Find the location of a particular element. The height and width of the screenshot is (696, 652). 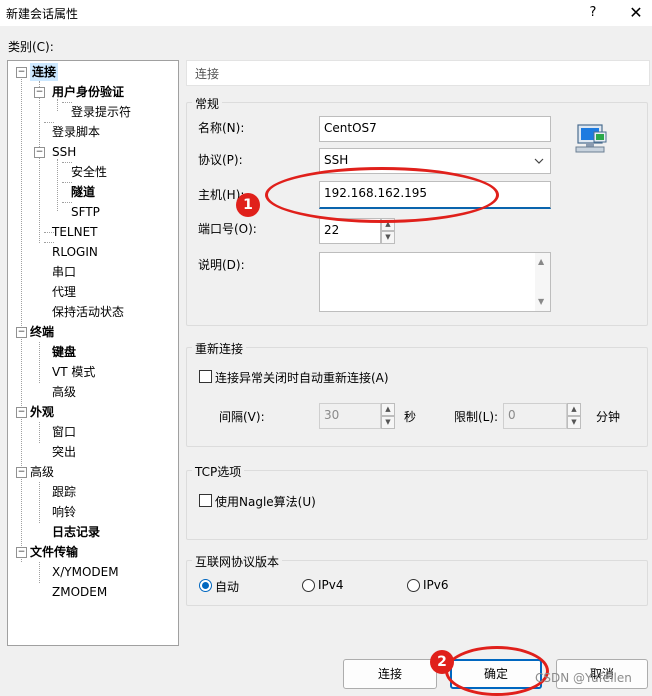

interval-spin-down: ▼ is located at coordinates (388, 422).